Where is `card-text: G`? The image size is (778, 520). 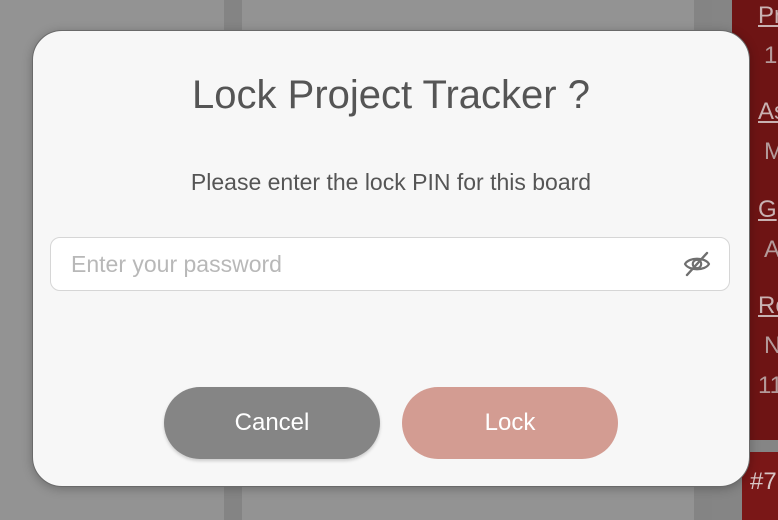
card-text: G is located at coordinates (767, 209).